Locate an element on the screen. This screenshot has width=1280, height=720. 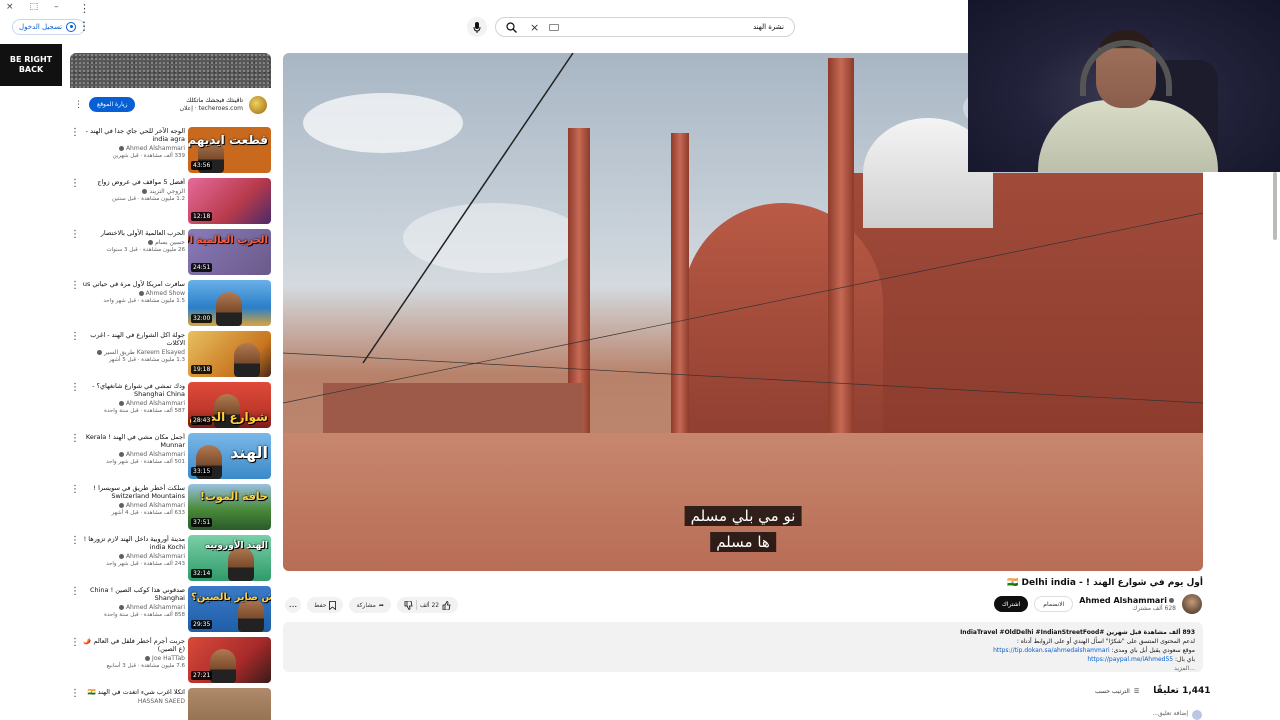
video-thumbnail: شوارع الصين 28:43 is located at coordinates (229, 405).